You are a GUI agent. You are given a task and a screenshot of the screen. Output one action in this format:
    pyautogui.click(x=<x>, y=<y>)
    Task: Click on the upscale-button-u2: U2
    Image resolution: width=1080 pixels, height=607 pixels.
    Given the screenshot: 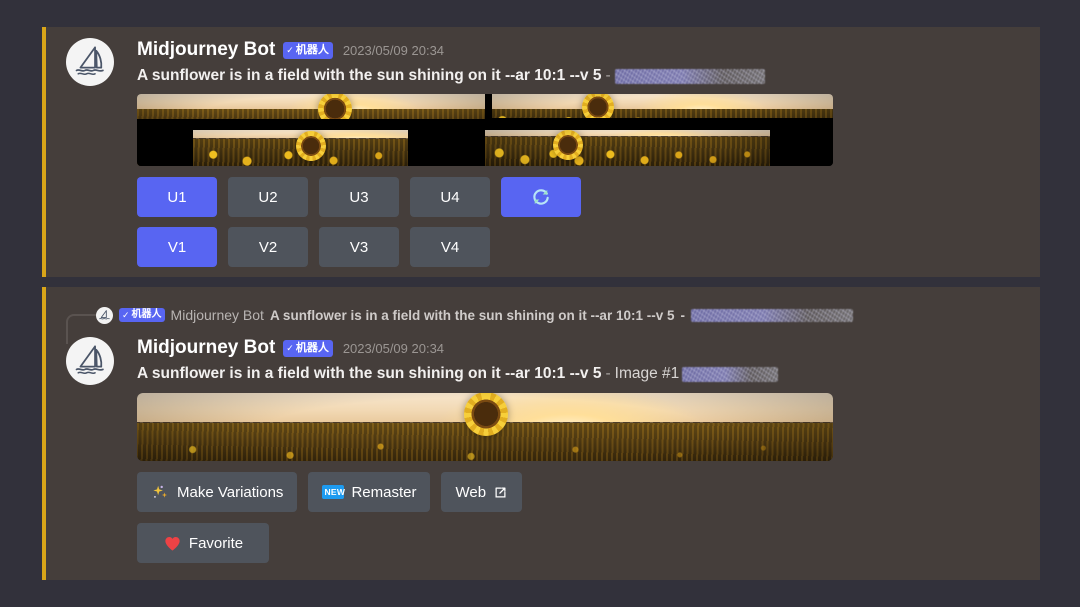 What is the action you would take?
    pyautogui.click(x=268, y=197)
    